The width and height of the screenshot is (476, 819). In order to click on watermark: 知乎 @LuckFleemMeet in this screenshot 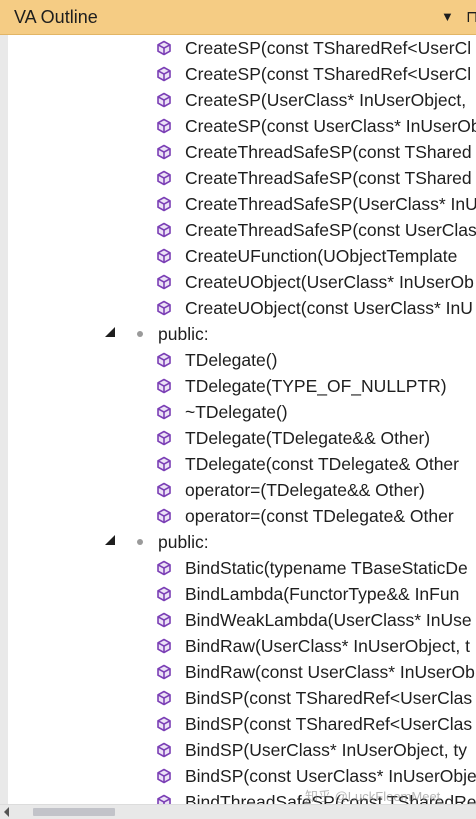, I will do `click(373, 796)`.